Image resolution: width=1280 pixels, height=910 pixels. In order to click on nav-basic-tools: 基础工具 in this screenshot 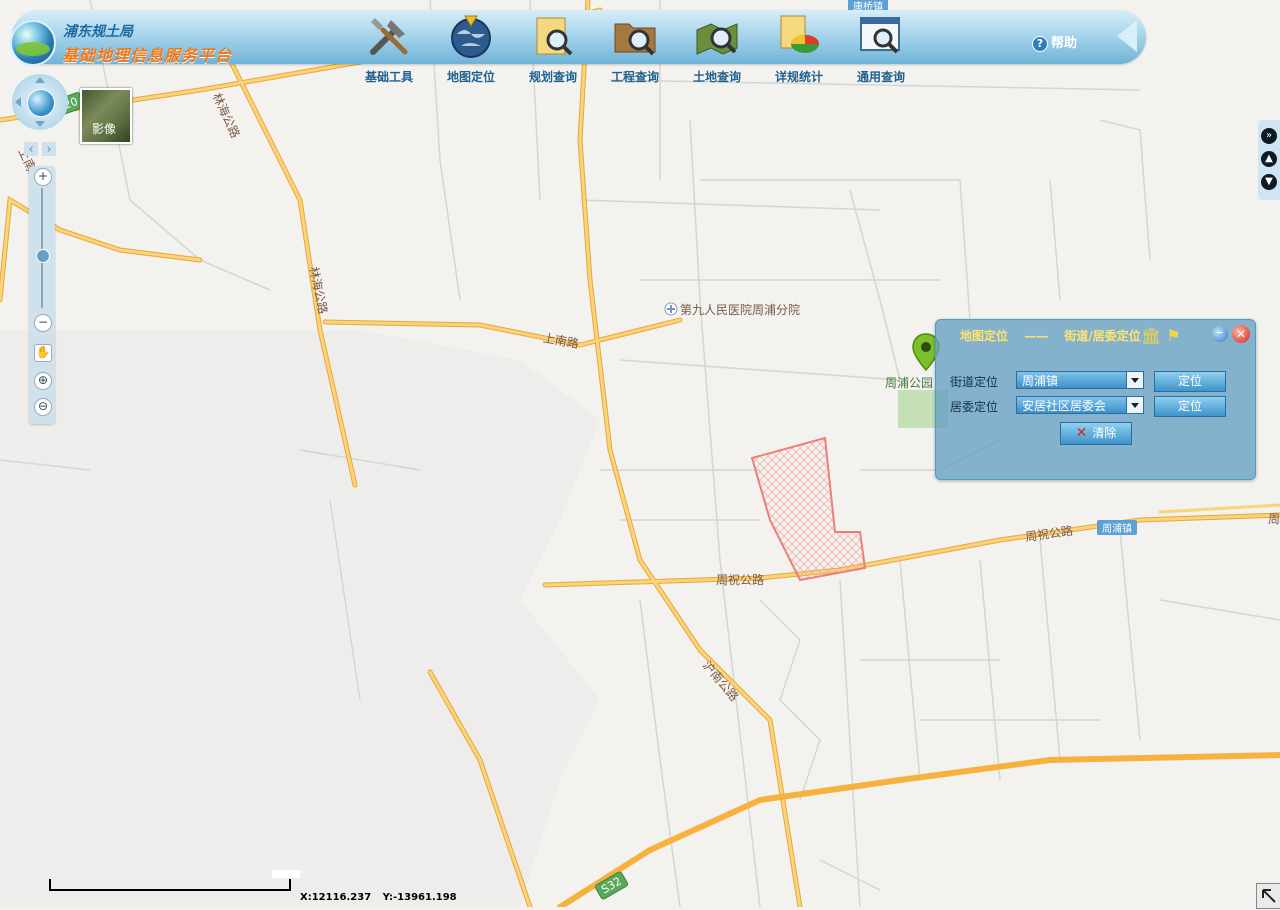, I will do `click(389, 48)`.